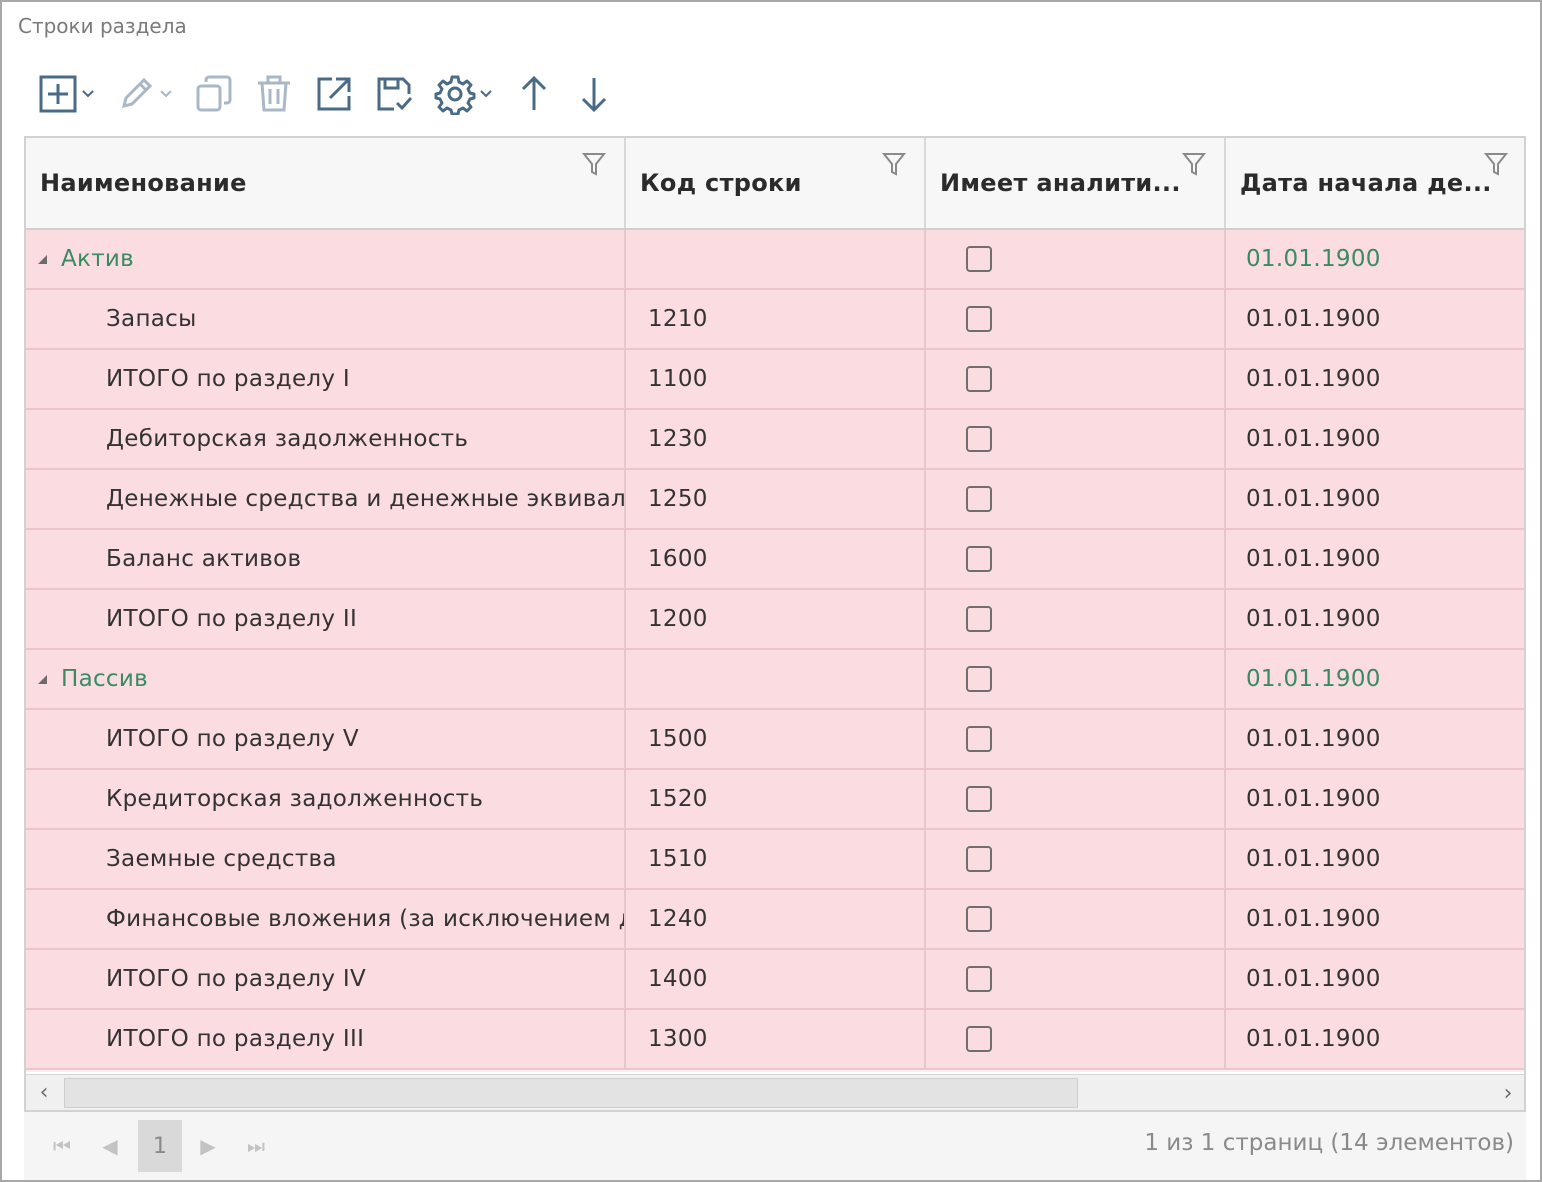 The image size is (1542, 1182). I want to click on table-row: ИТОГО по разделу II 1200 01.01.1900, so click(775, 620).